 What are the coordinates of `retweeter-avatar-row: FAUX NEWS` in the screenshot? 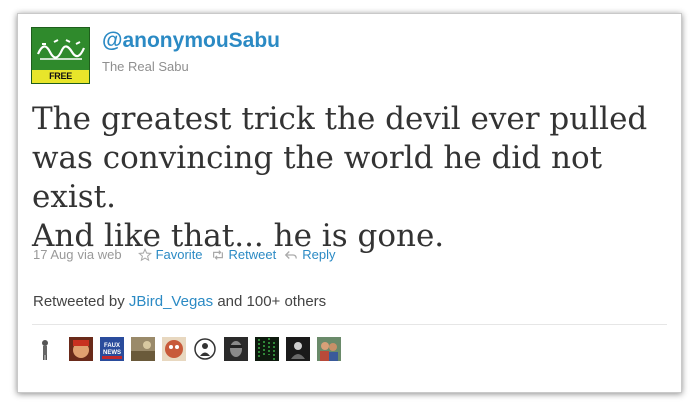 It's located at (194, 349).